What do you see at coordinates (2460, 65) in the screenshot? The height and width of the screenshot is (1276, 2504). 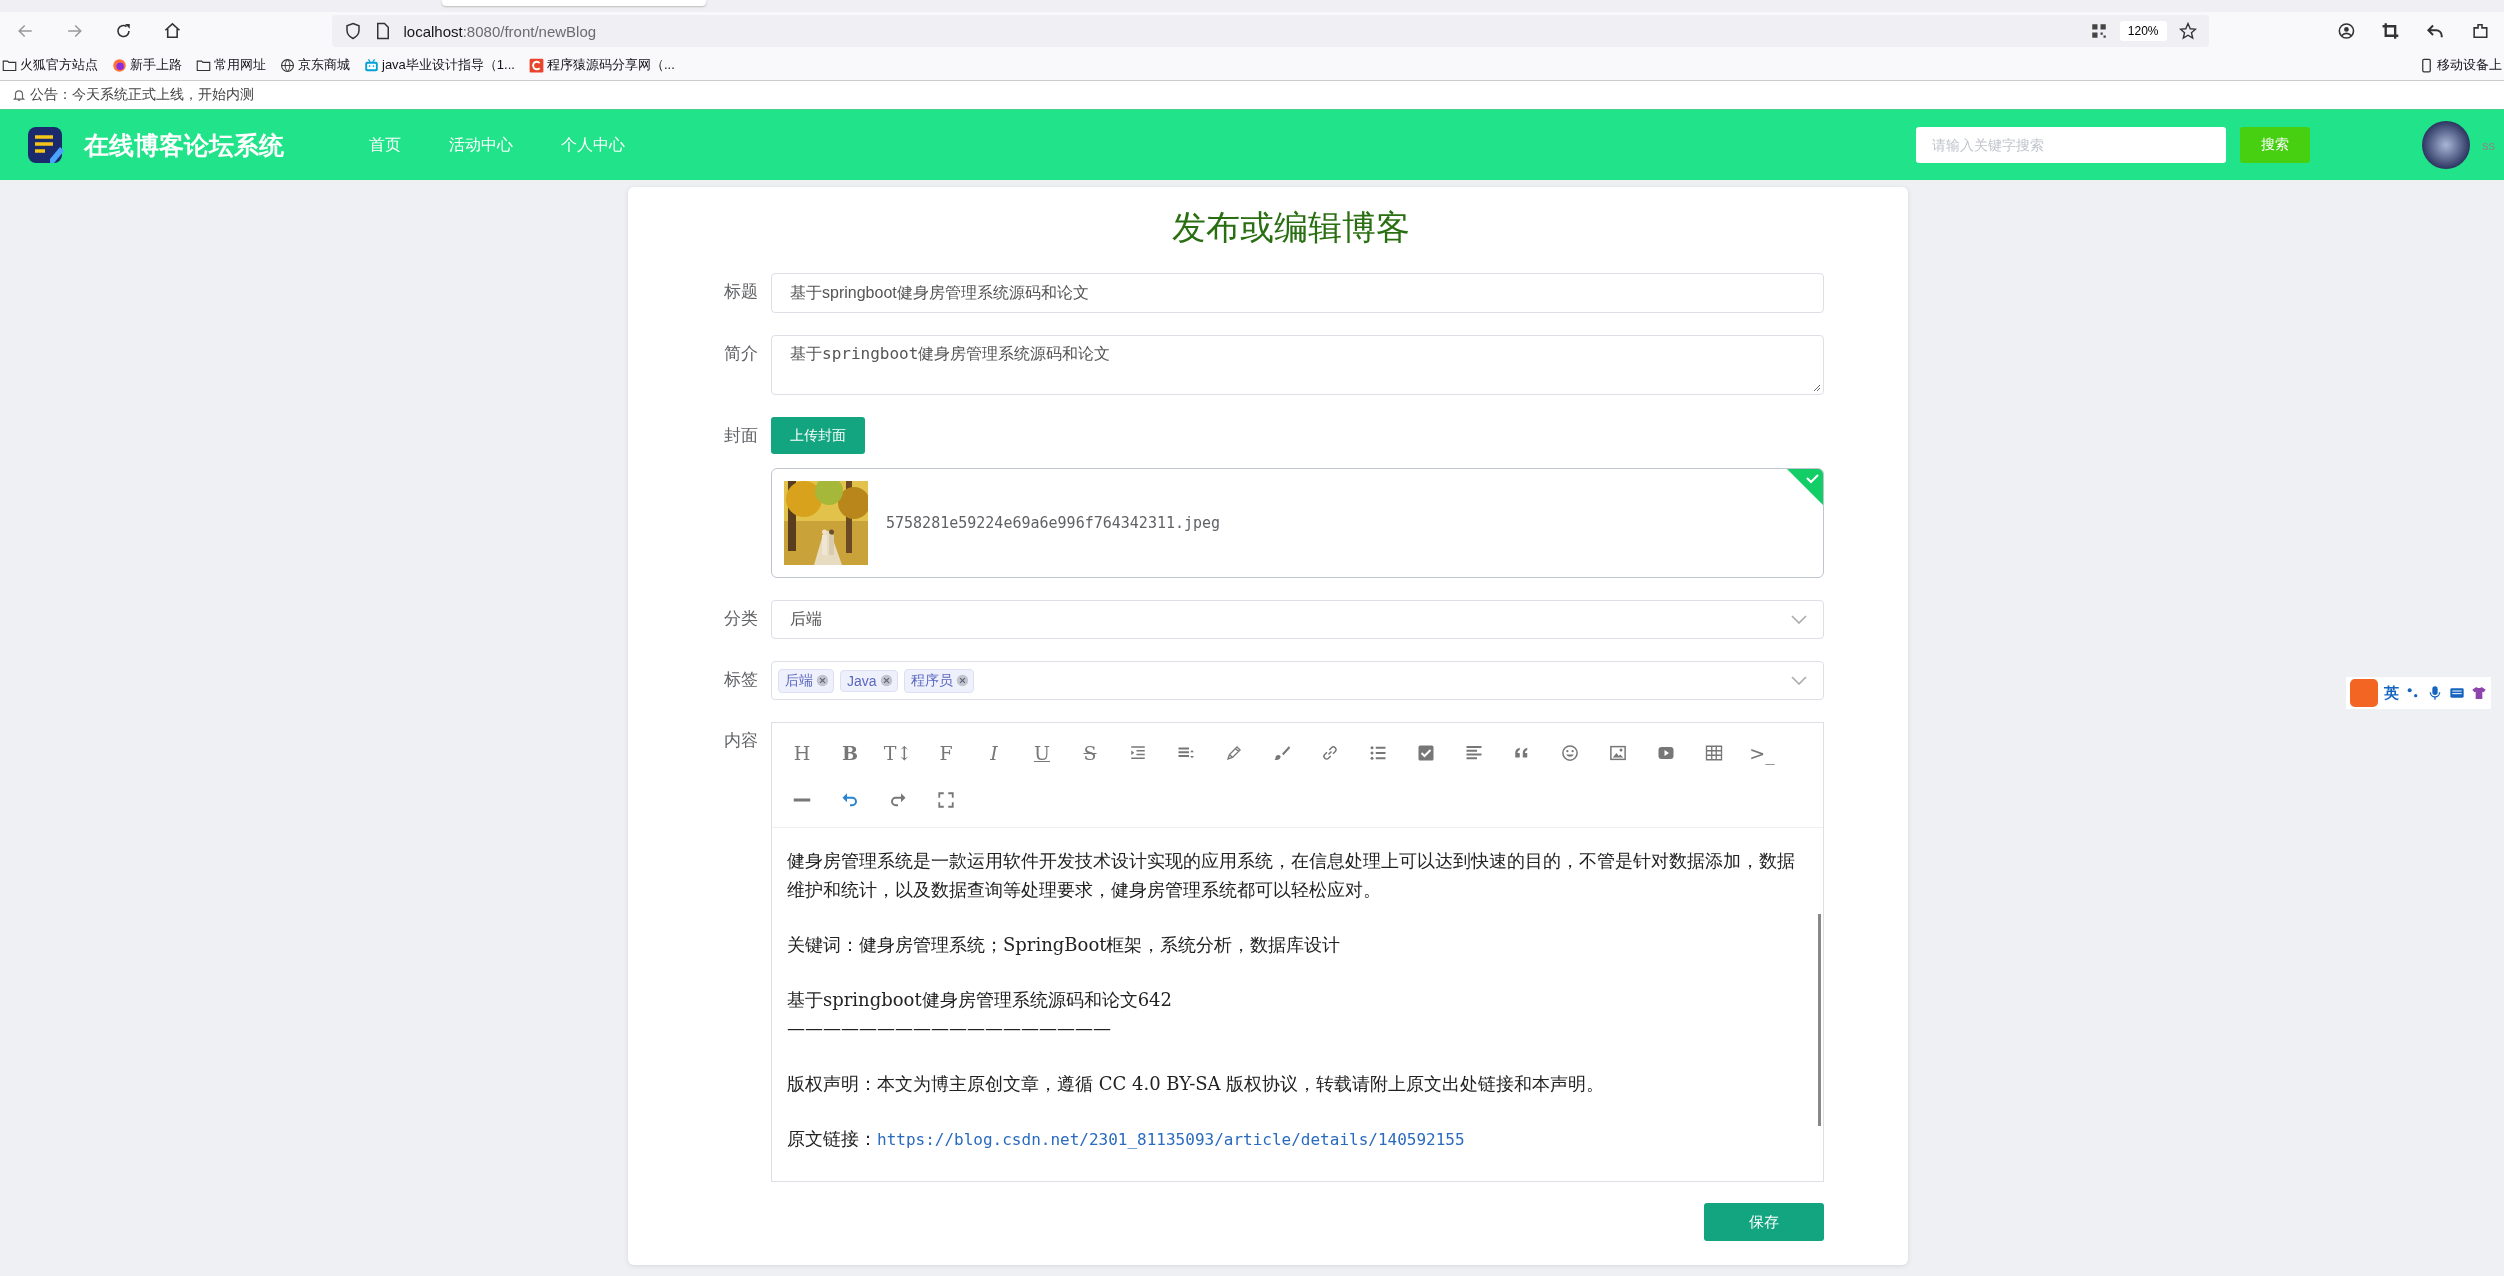 I see `bookmark: 移动设备上` at bounding box center [2460, 65].